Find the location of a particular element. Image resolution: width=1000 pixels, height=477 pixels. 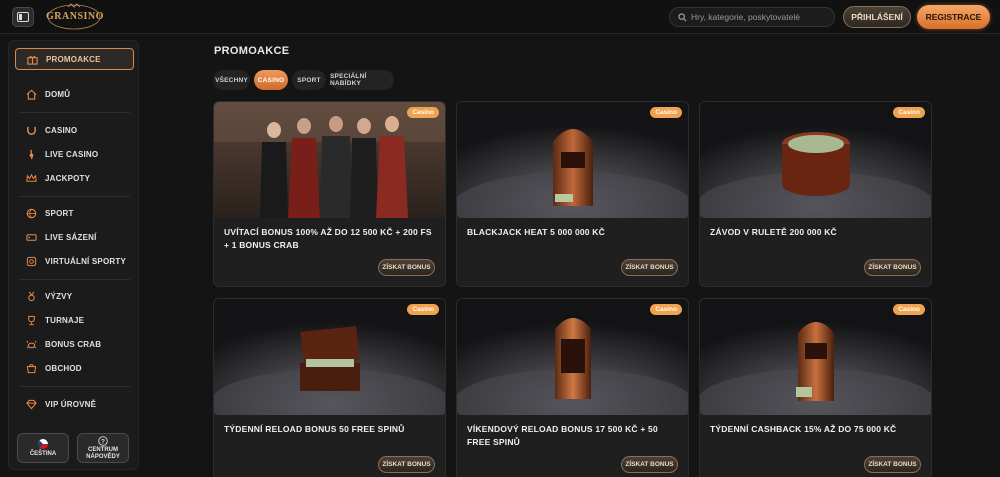

sidebar-item-label: LIVE SÁZENÍ is located at coordinates (71, 237).